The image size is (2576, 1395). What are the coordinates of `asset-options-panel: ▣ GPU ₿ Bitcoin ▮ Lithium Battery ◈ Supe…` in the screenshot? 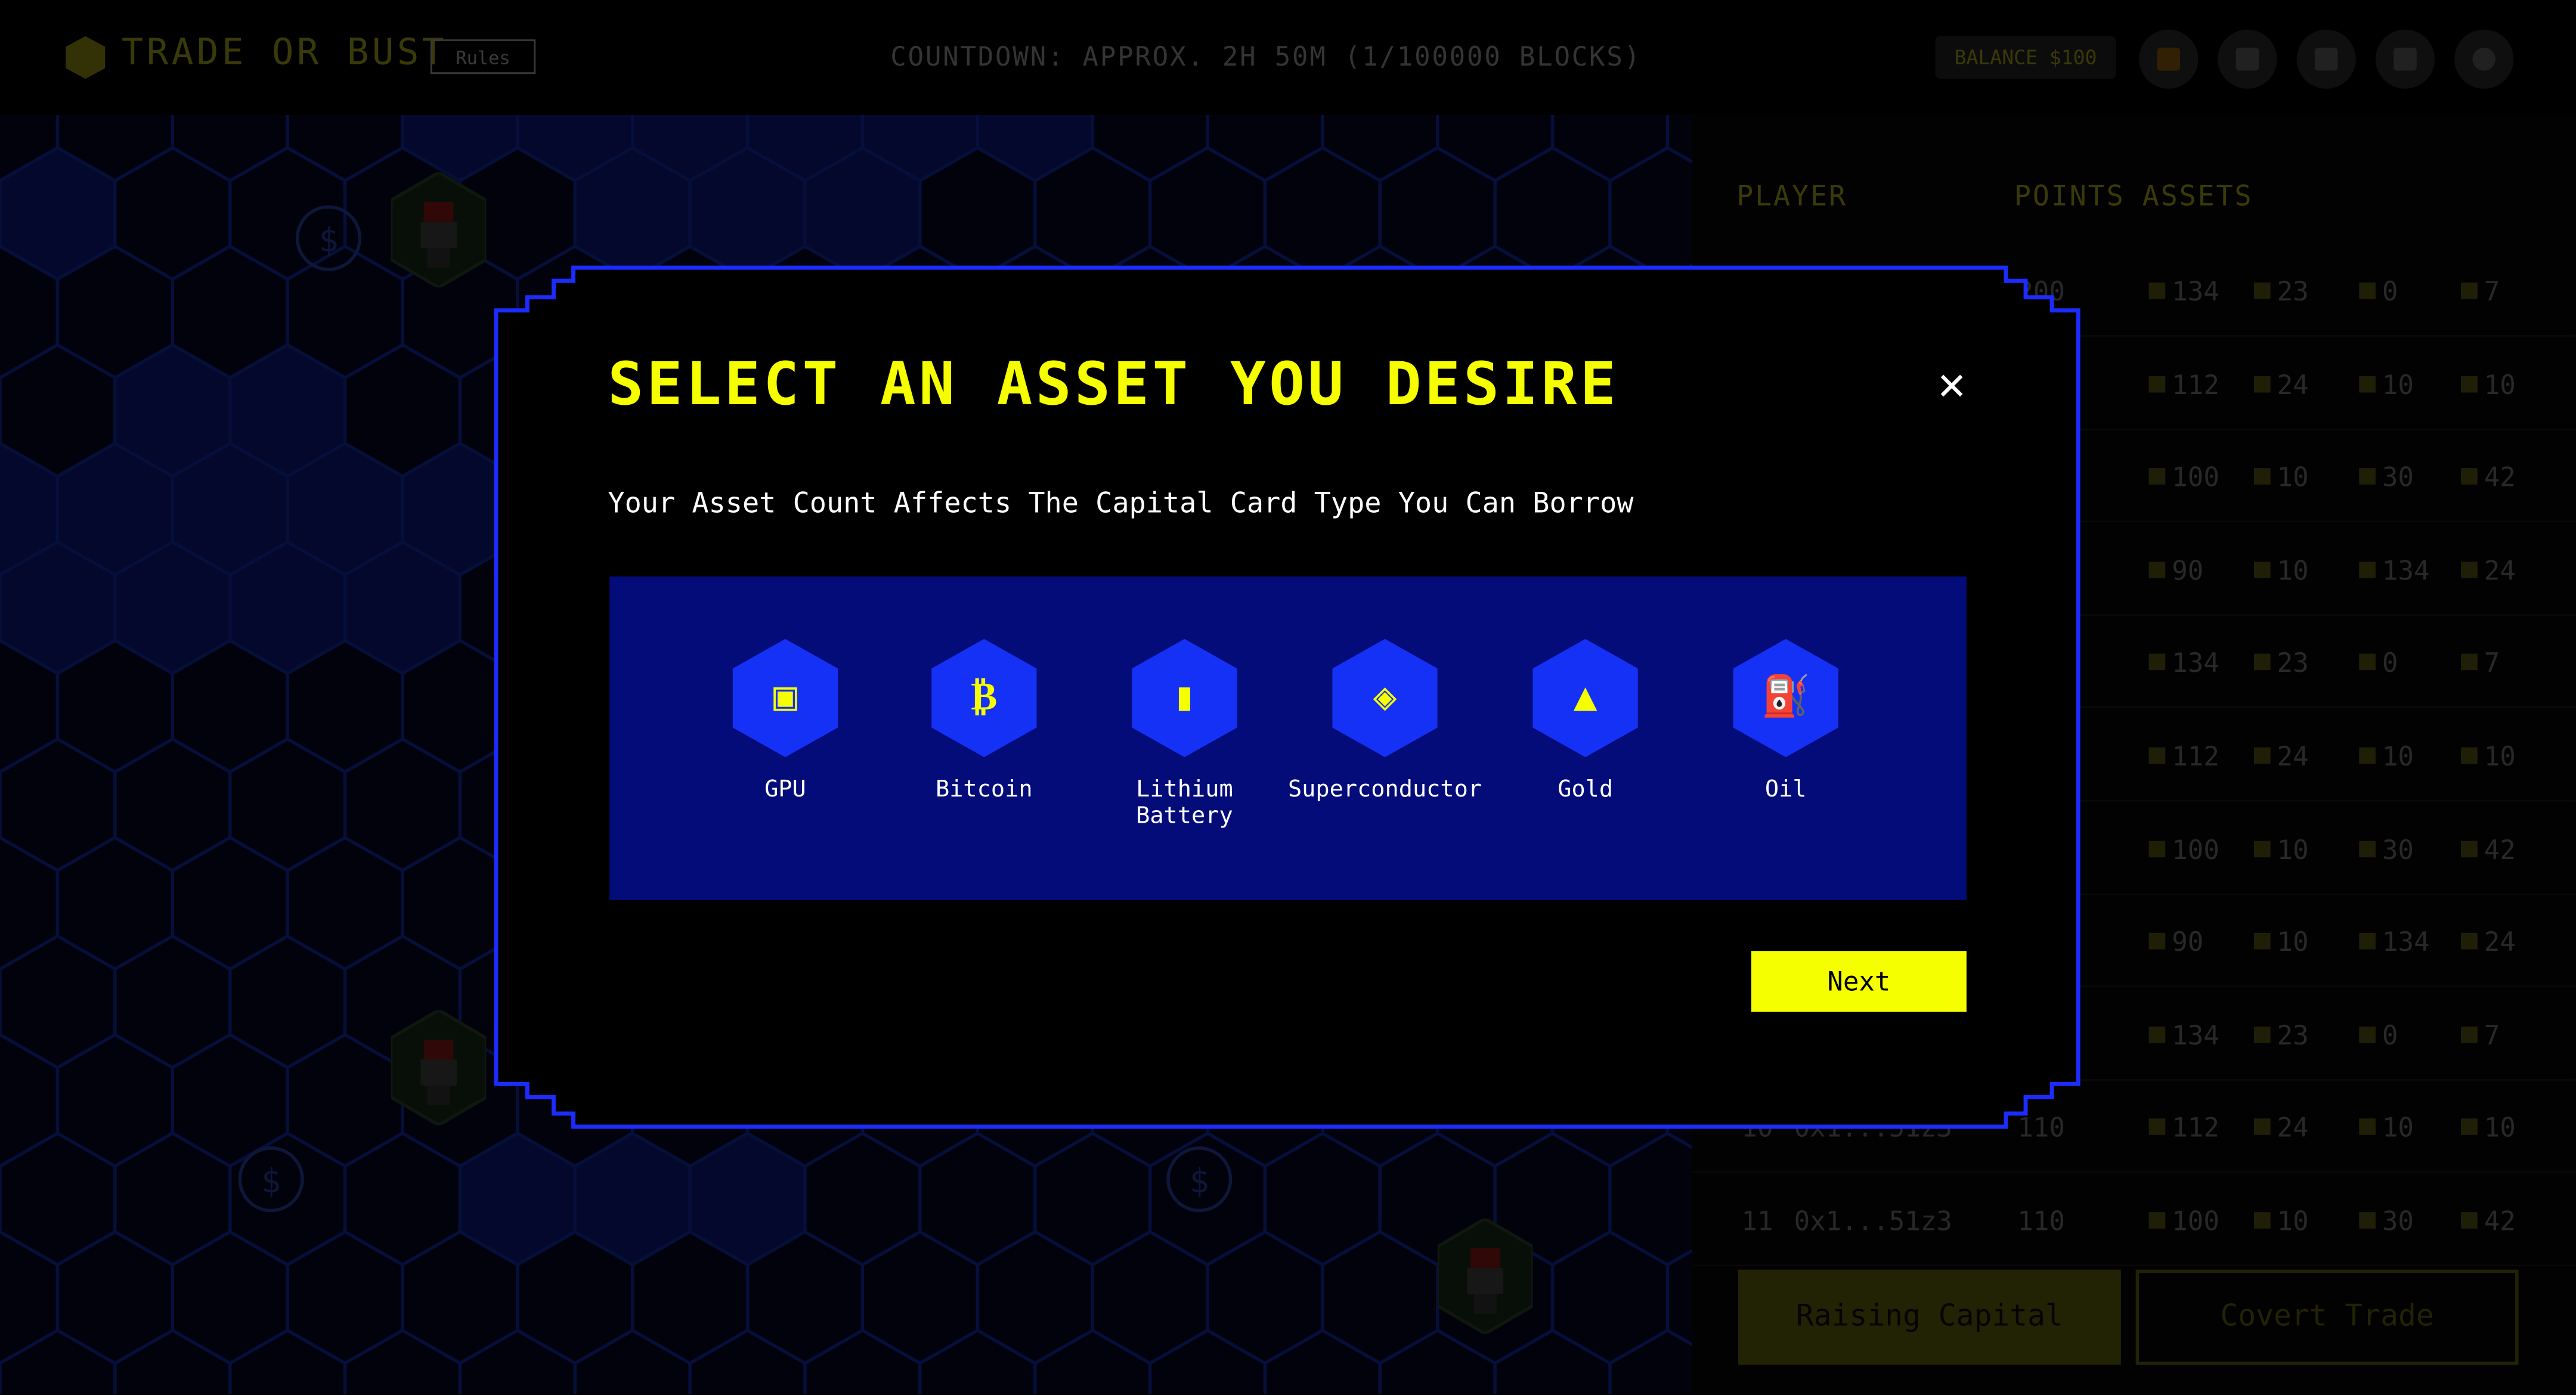 It's located at (1288, 738).